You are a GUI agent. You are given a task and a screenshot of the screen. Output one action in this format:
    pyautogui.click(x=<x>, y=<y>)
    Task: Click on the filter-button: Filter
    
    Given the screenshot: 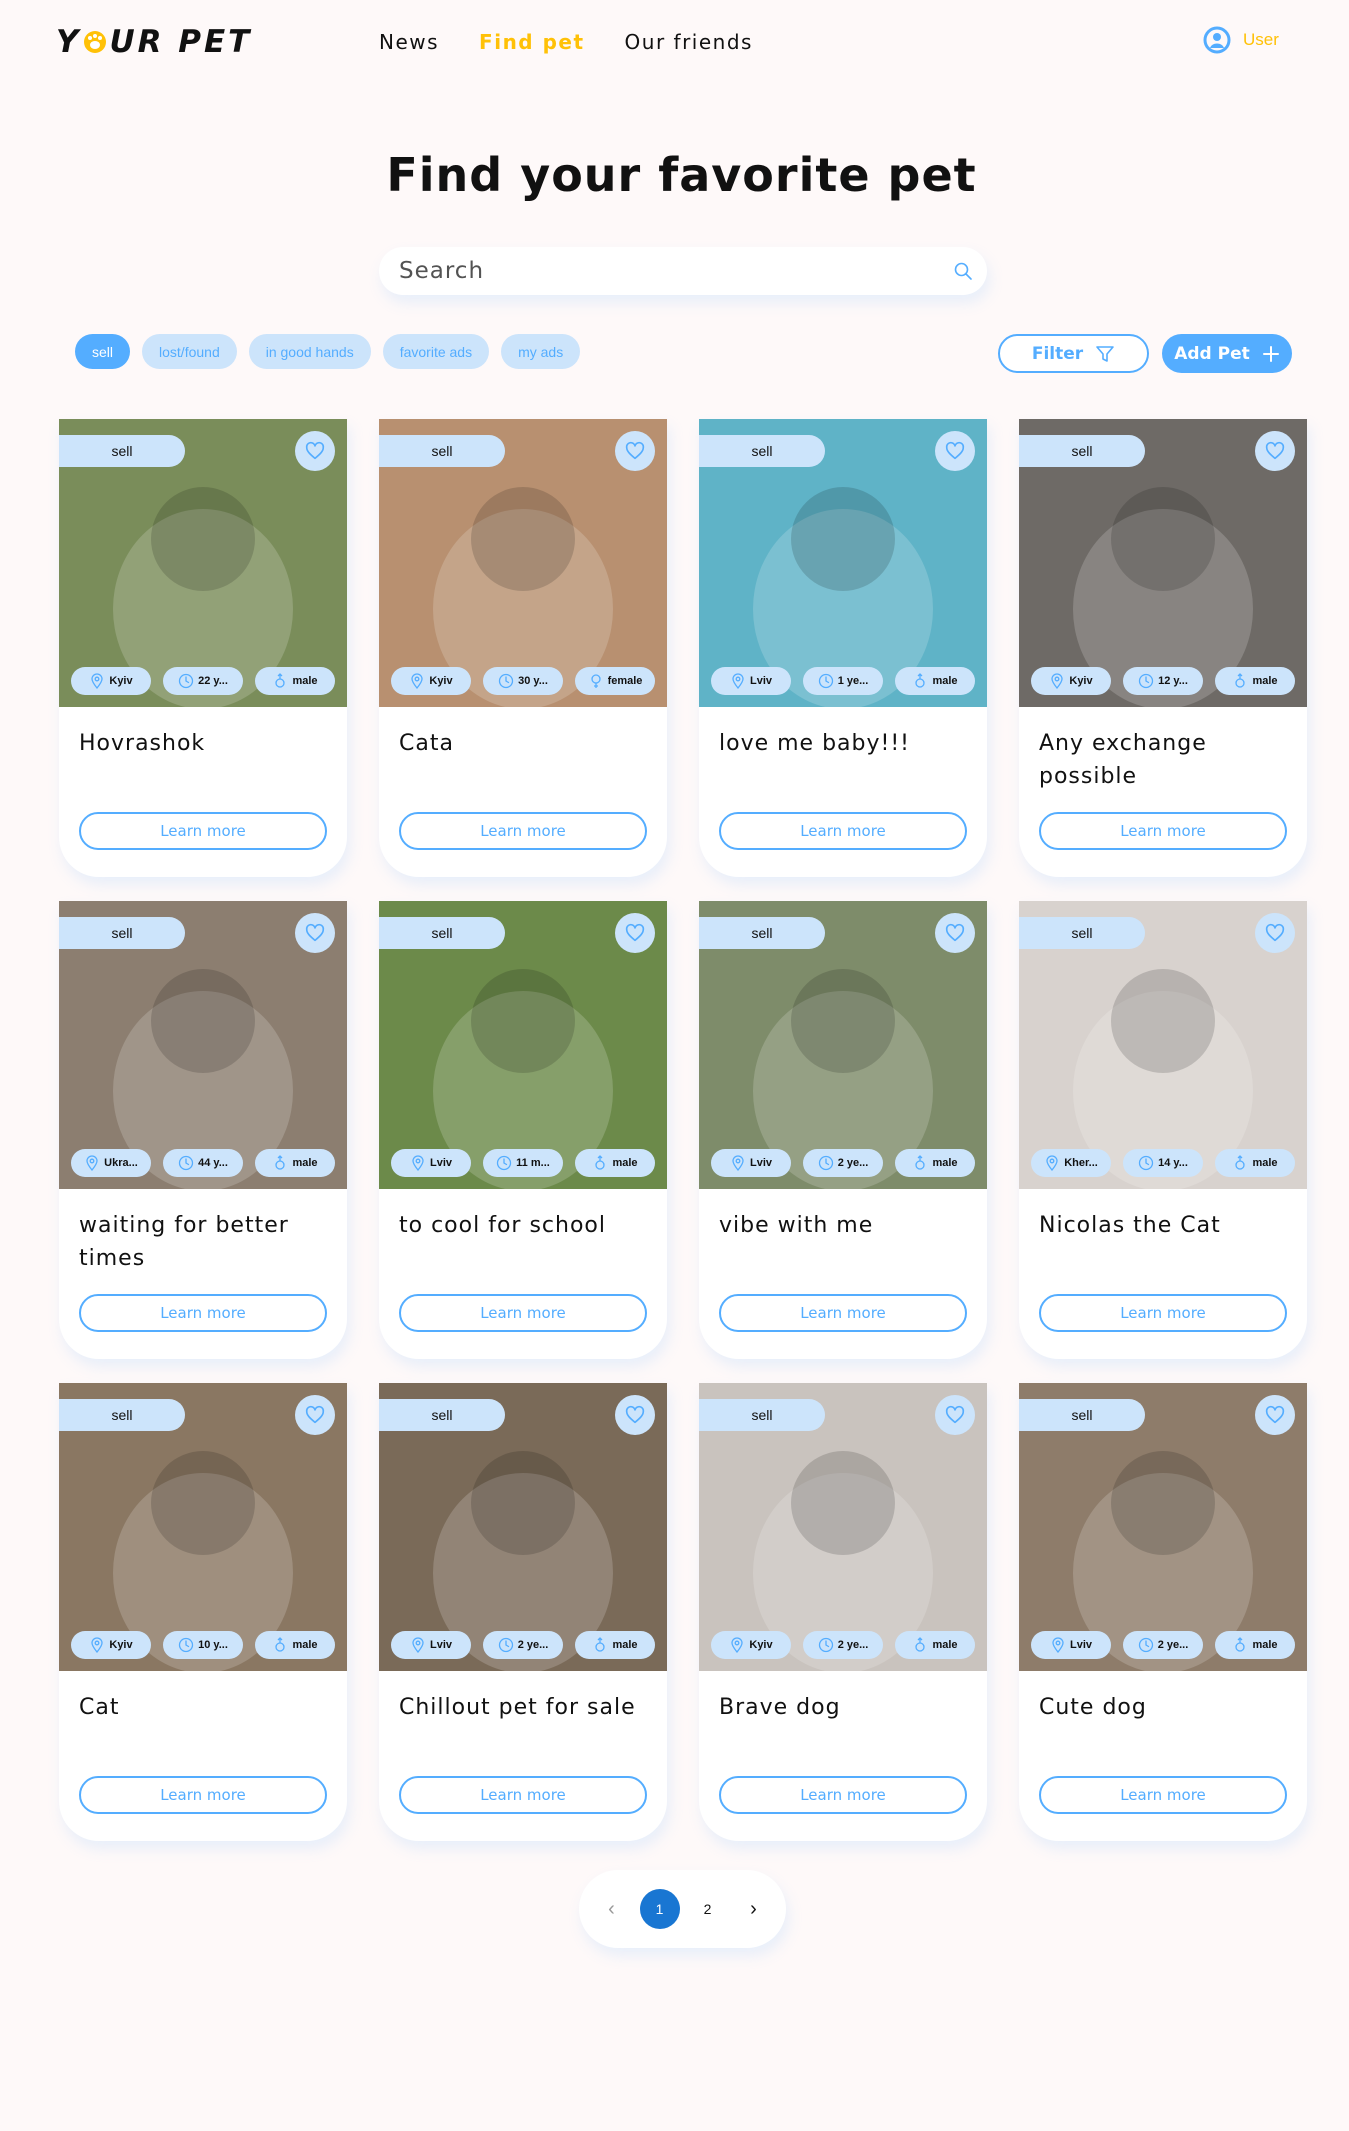 What is the action you would take?
    pyautogui.click(x=1073, y=353)
    